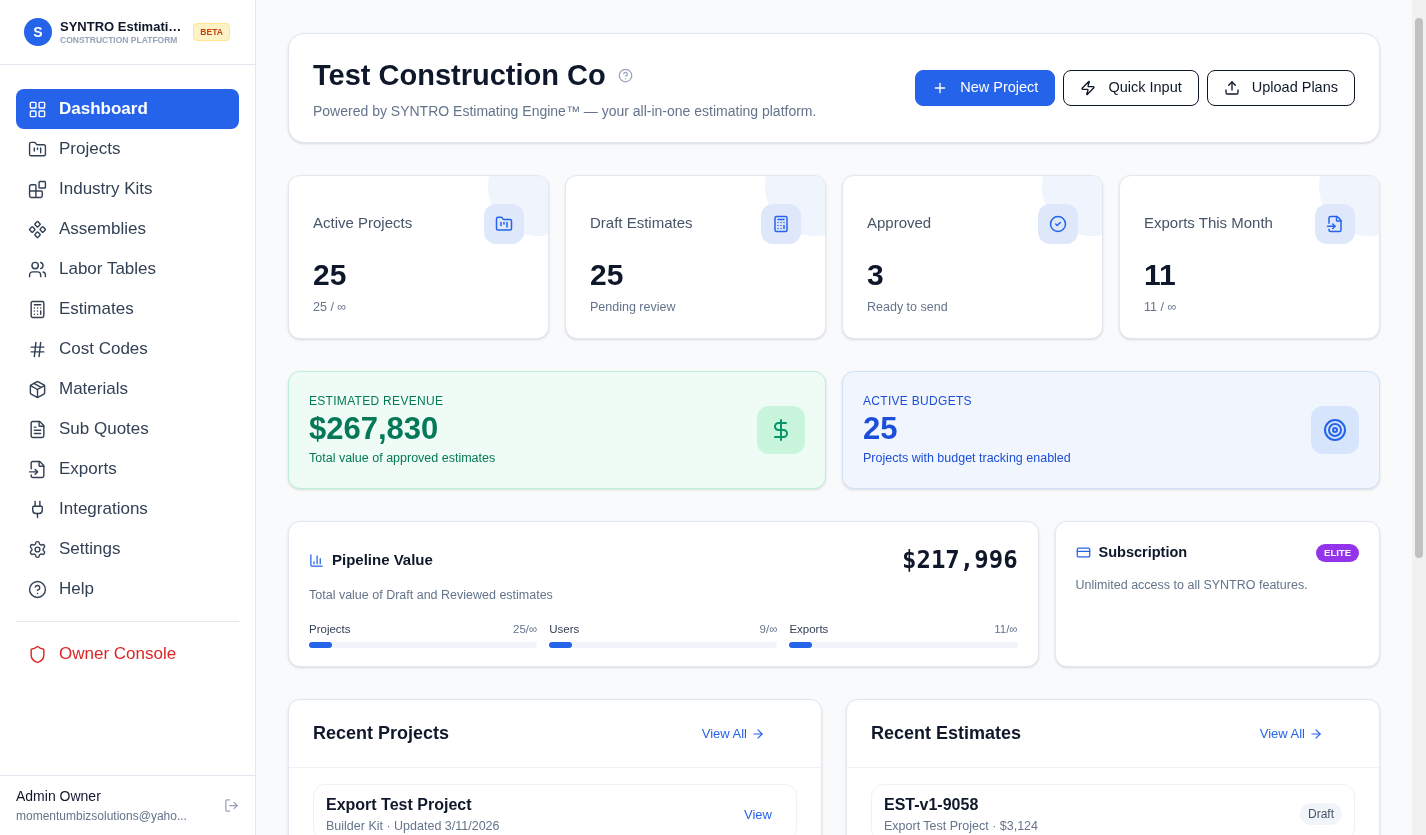  Describe the element at coordinates (37, 654) in the screenshot. I see `shield-icon` at that location.